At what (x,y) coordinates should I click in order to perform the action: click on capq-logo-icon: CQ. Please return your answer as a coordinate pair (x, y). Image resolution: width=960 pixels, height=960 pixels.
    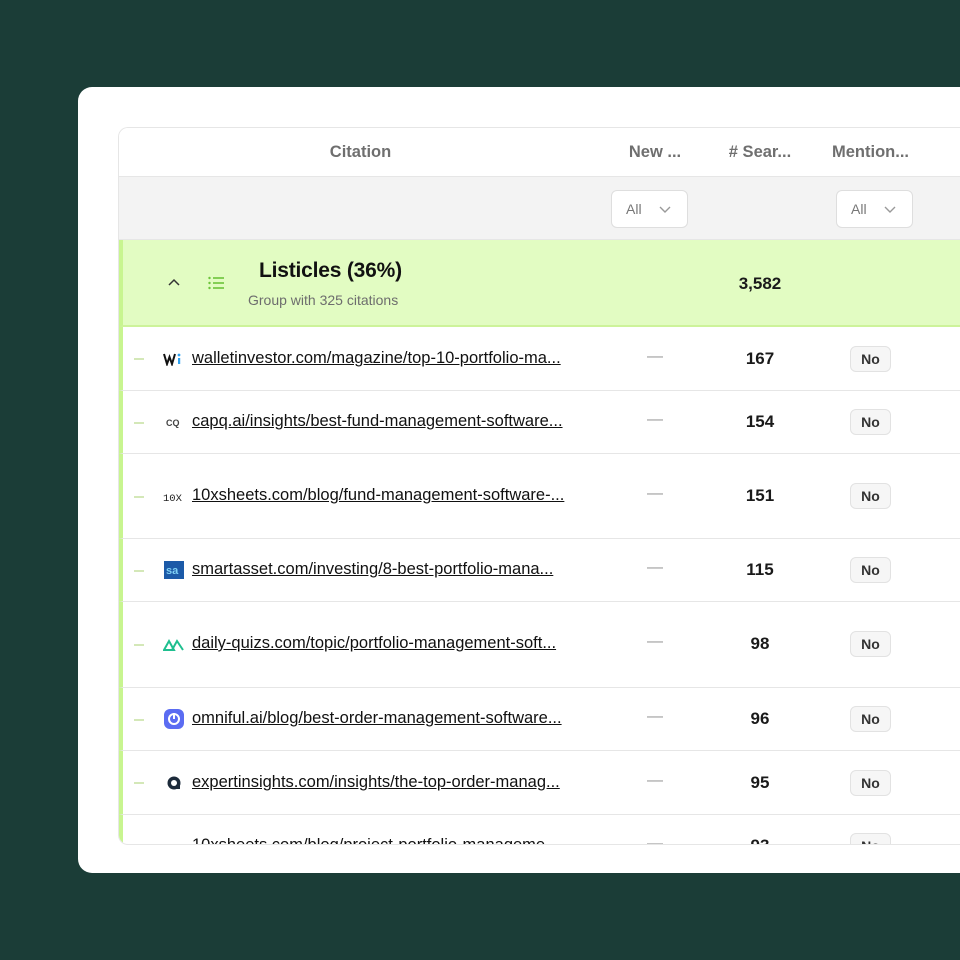
    Looking at the image, I should click on (174, 422).